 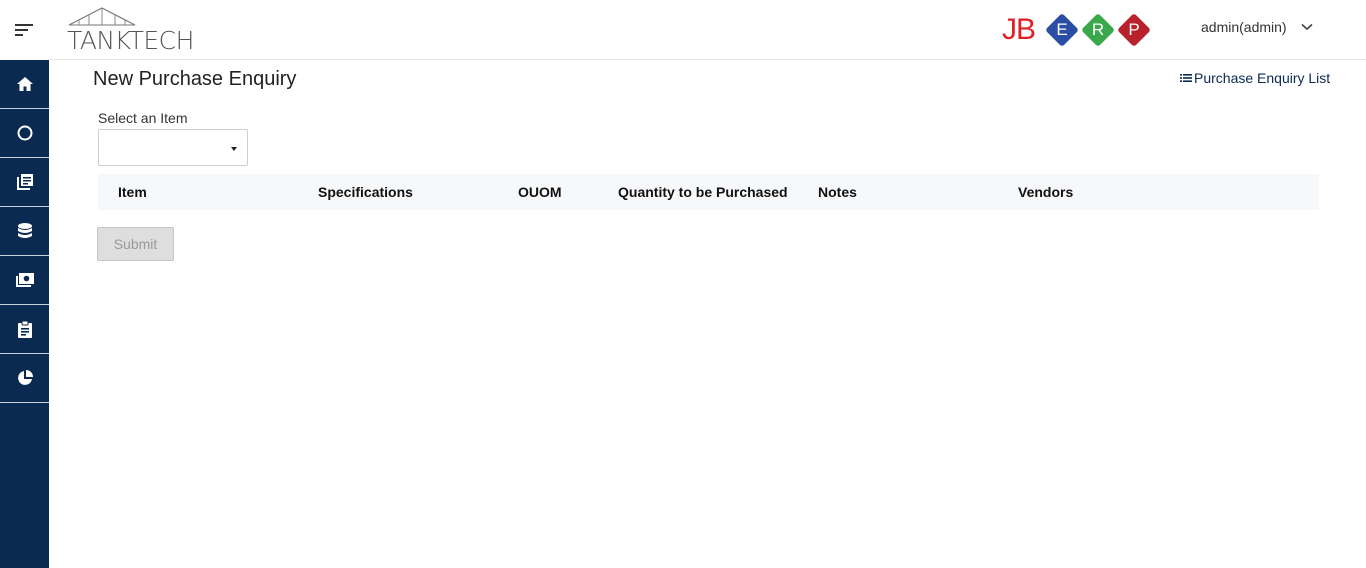 What do you see at coordinates (707, 30) in the screenshot?
I see `top-header: TANKTECH JB E R P admin(admin)` at bounding box center [707, 30].